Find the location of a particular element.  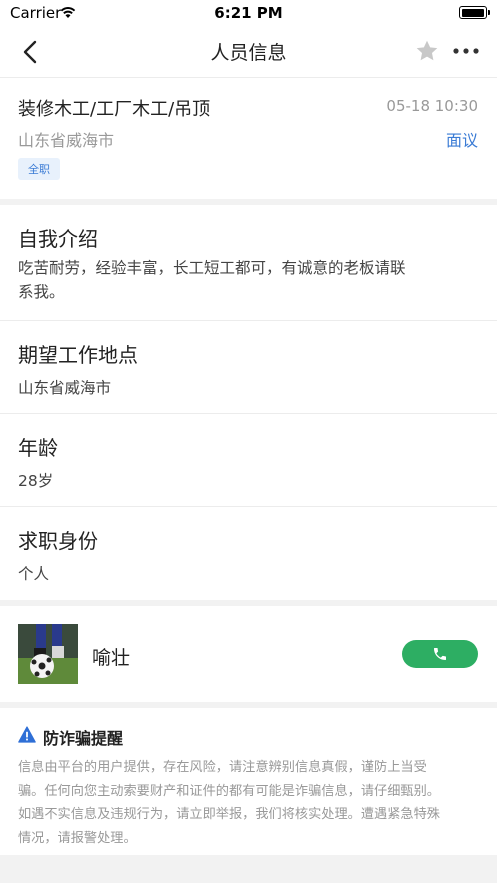

warning-icon is located at coordinates (27, 734).